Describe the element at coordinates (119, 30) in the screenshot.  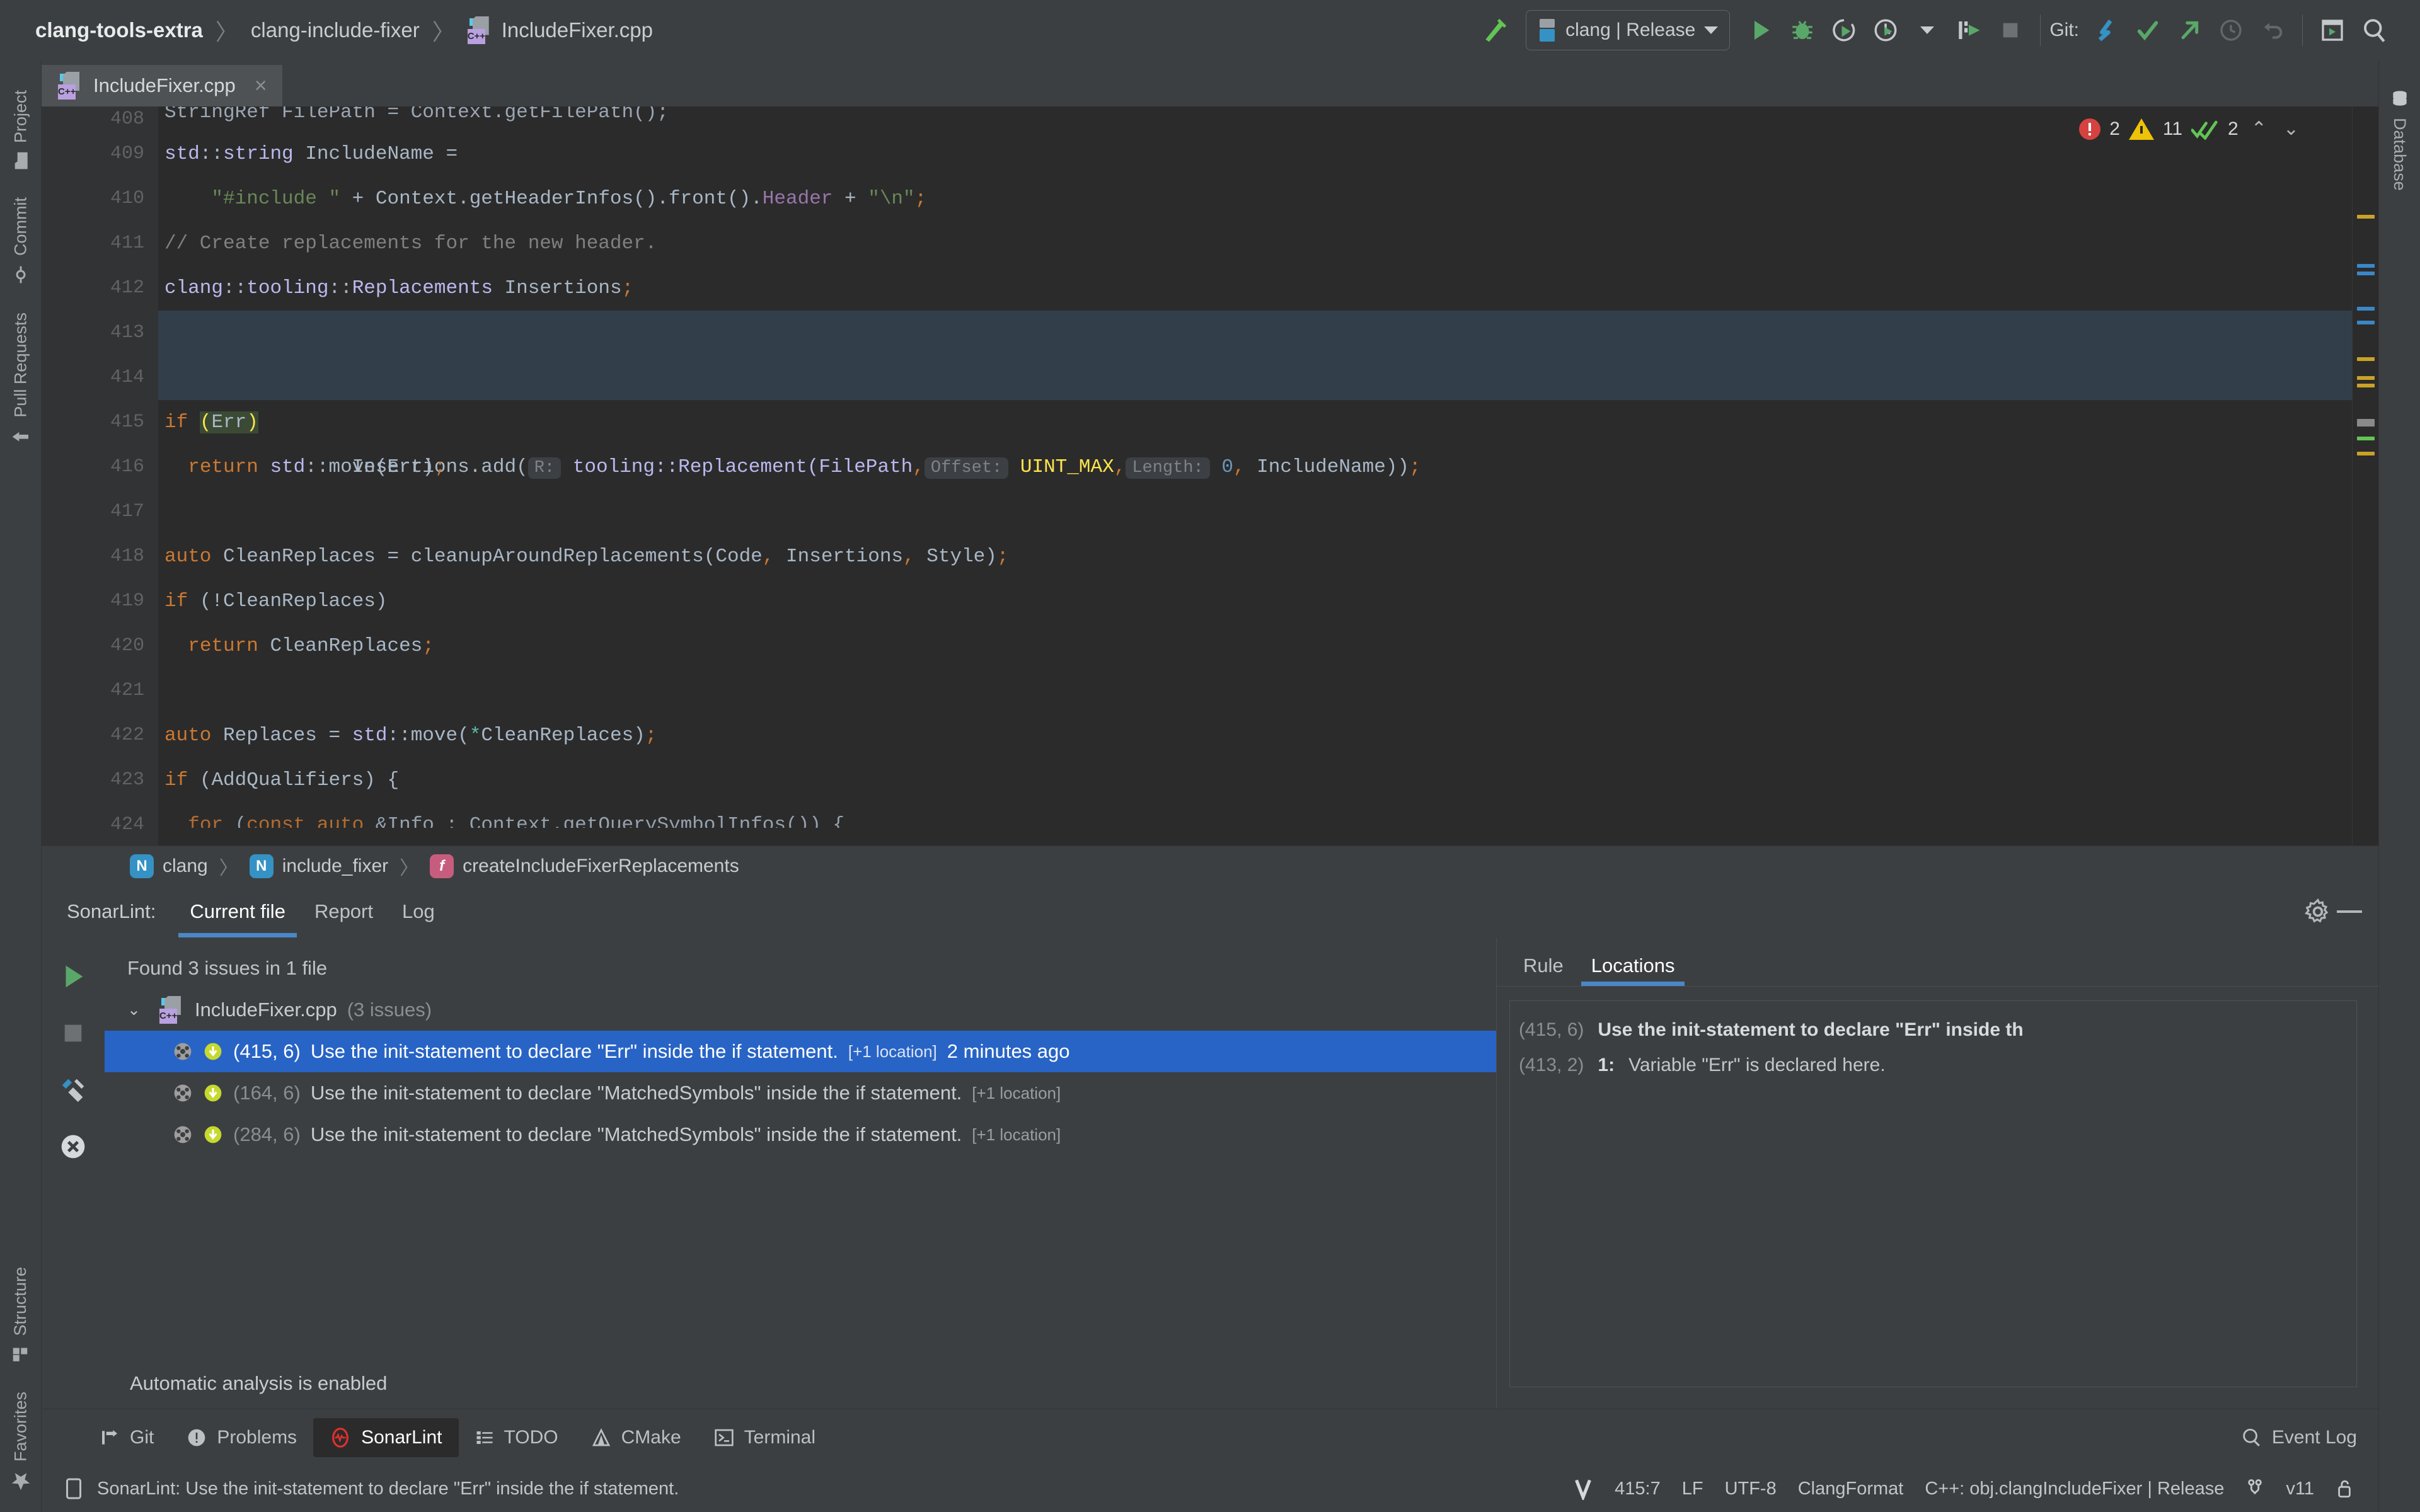
I see `breadcrumb-project: clang-tools-extra` at that location.